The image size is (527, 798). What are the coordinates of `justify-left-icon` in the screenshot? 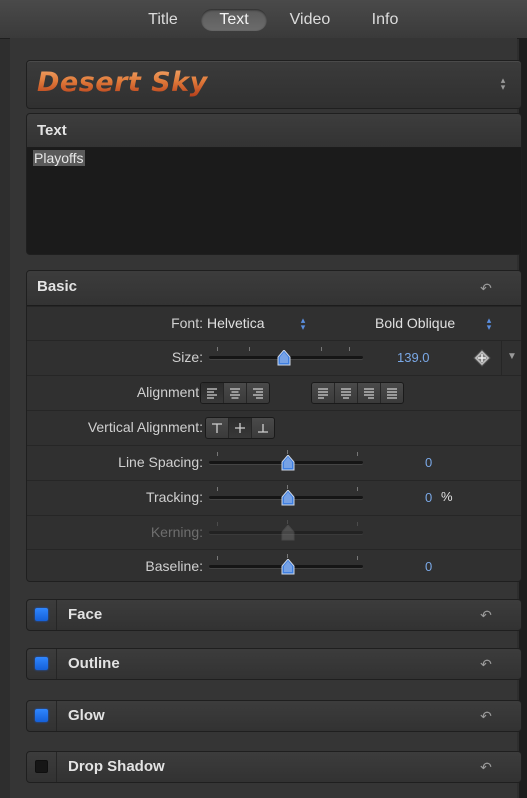 It's located at (323, 393).